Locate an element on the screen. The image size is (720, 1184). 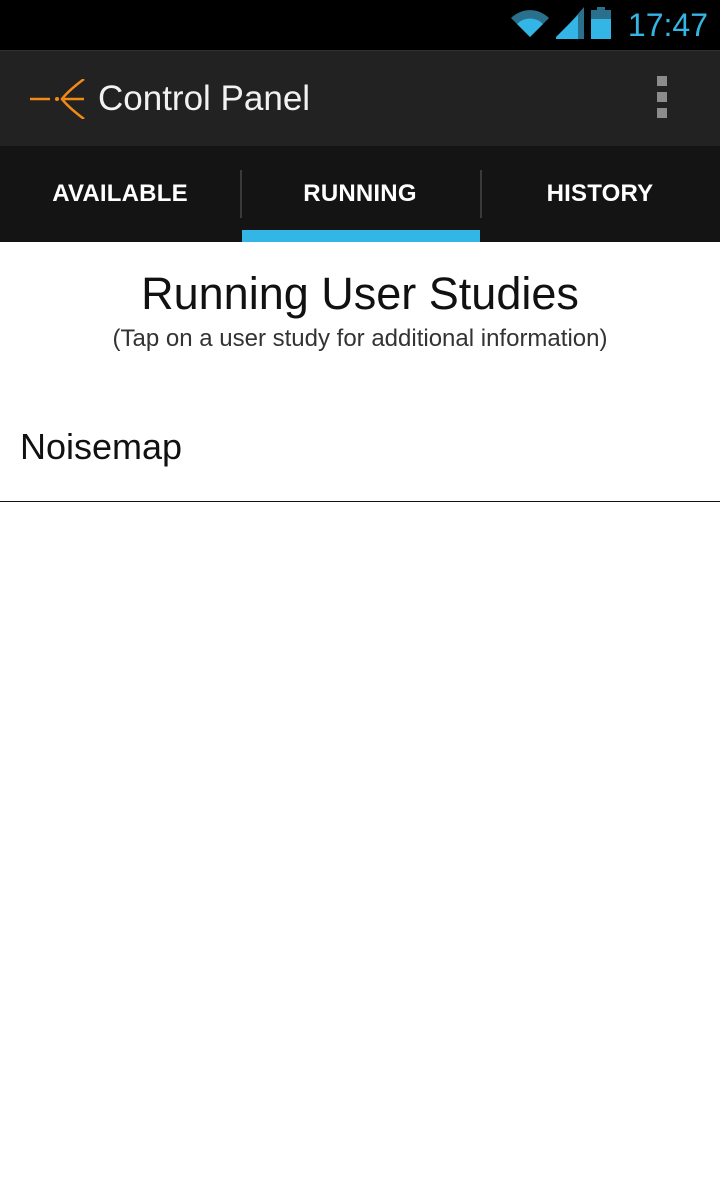
tab-label: AVAILABLE is located at coordinates (120, 193).